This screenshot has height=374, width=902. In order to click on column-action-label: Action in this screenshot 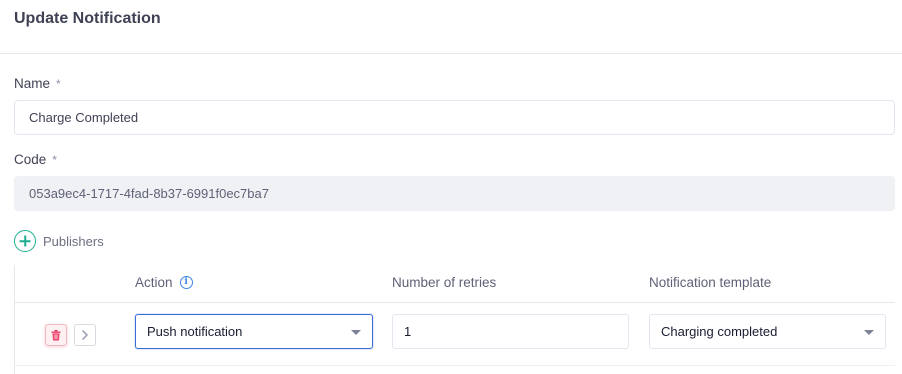, I will do `click(154, 282)`.